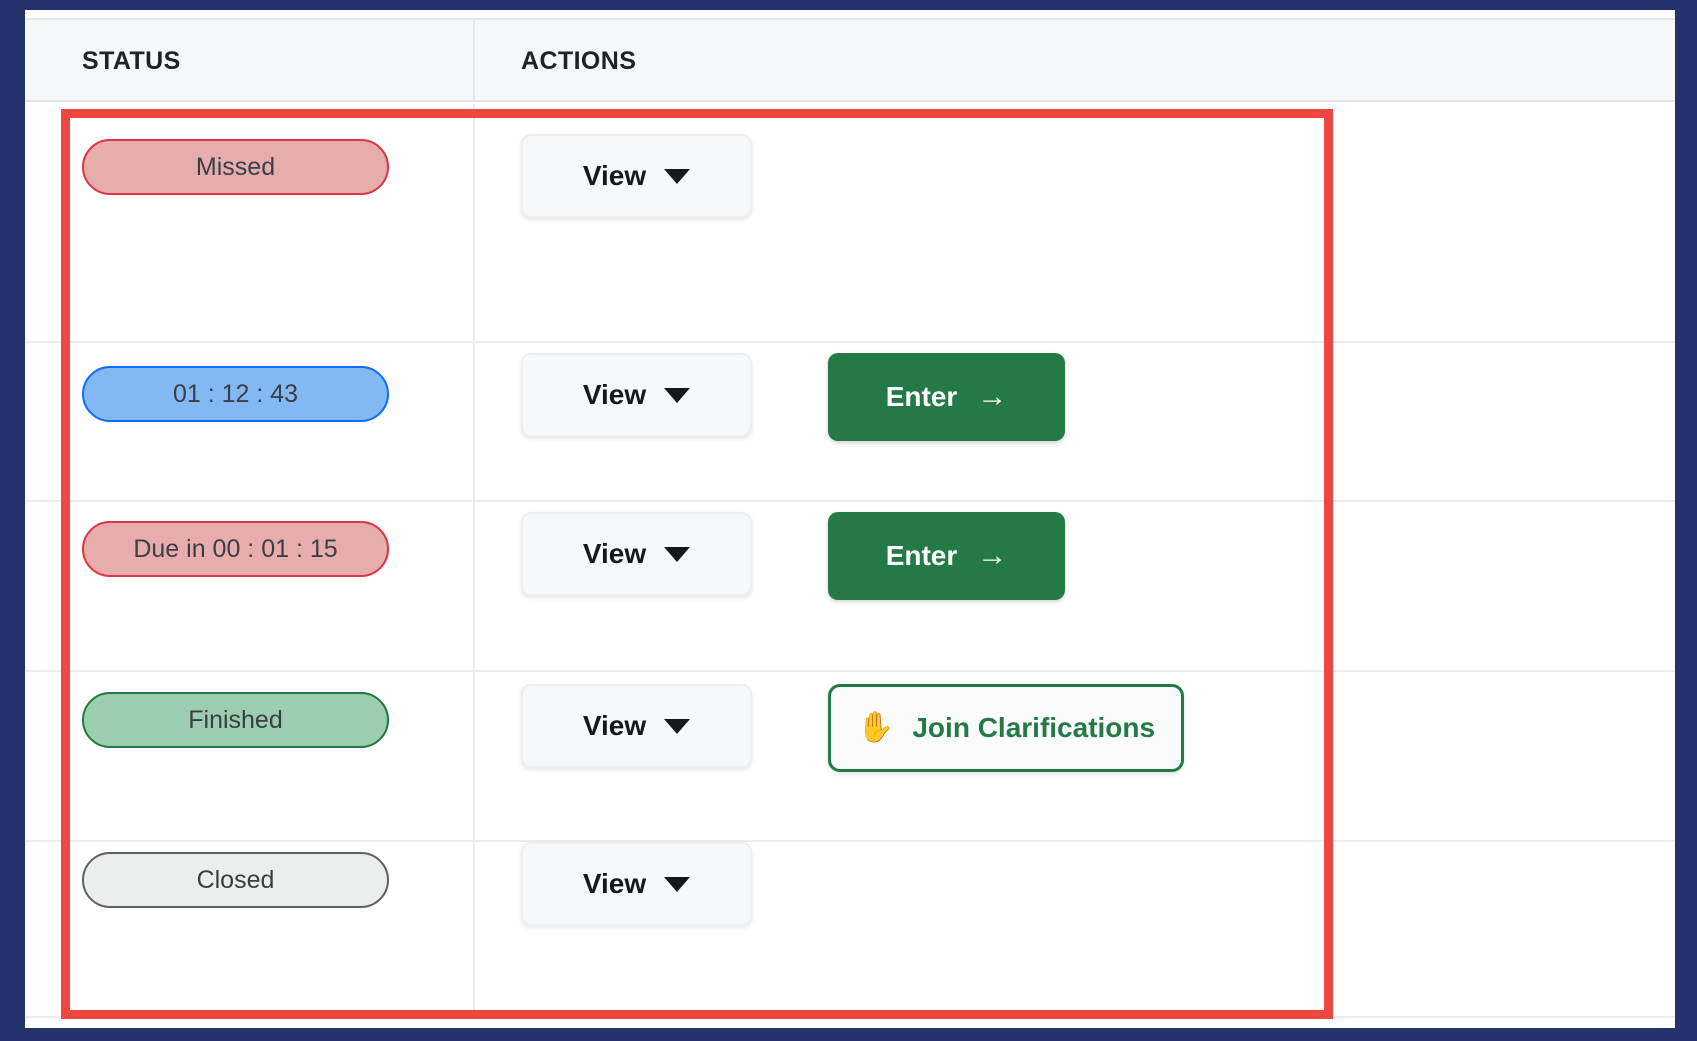  I want to click on cell-status: Missed, so click(249, 222).